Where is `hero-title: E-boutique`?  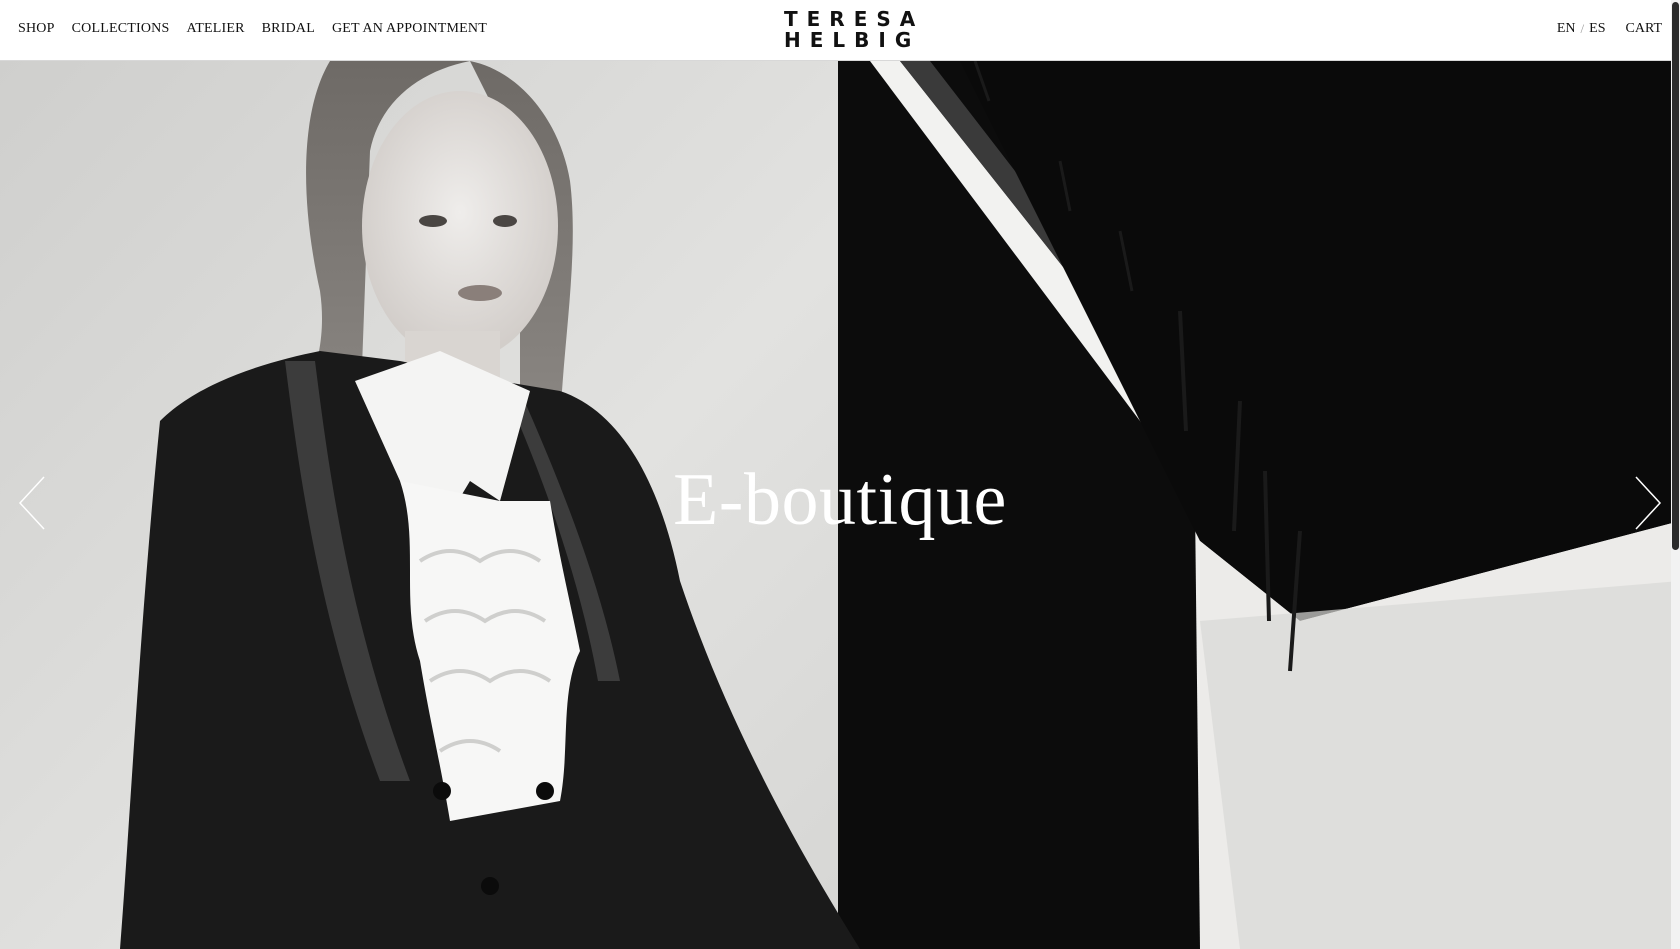
hero-title: E-boutique is located at coordinates (840, 500).